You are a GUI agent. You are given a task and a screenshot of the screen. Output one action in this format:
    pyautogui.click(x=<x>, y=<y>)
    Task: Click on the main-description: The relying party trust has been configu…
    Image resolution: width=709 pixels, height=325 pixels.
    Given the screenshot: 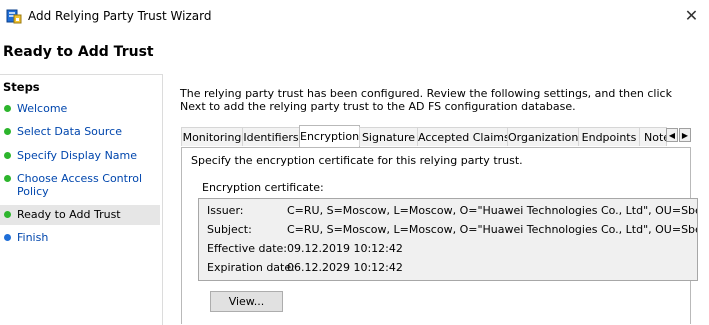 What is the action you would take?
    pyautogui.click(x=426, y=100)
    